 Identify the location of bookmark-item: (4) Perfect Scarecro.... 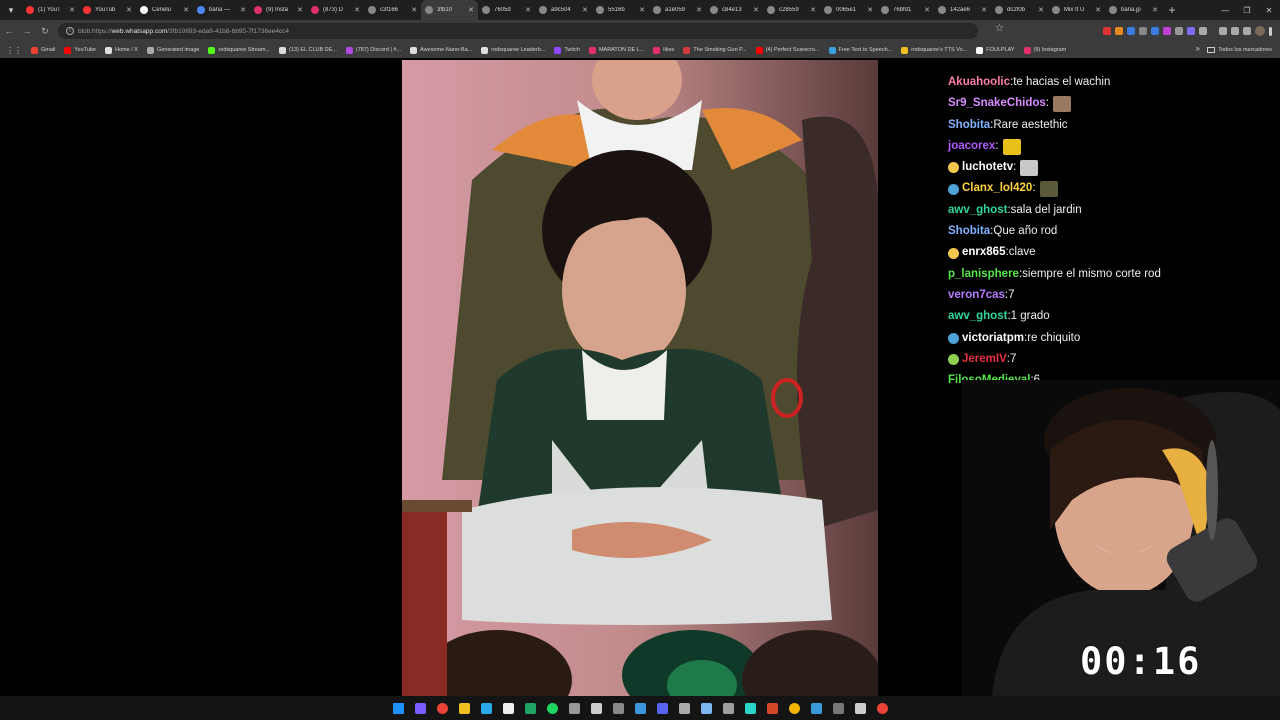
(787, 50).